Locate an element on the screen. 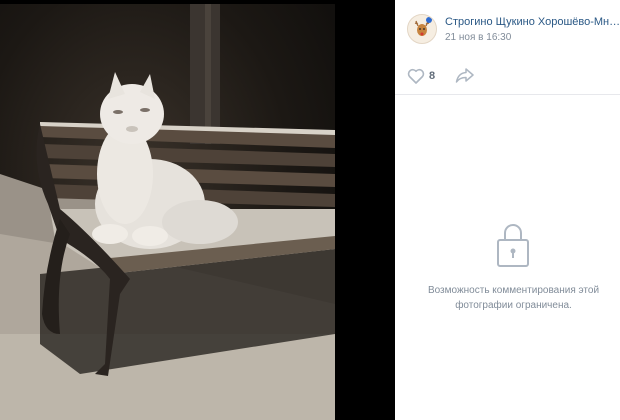  like-count: 8 is located at coordinates (432, 76).